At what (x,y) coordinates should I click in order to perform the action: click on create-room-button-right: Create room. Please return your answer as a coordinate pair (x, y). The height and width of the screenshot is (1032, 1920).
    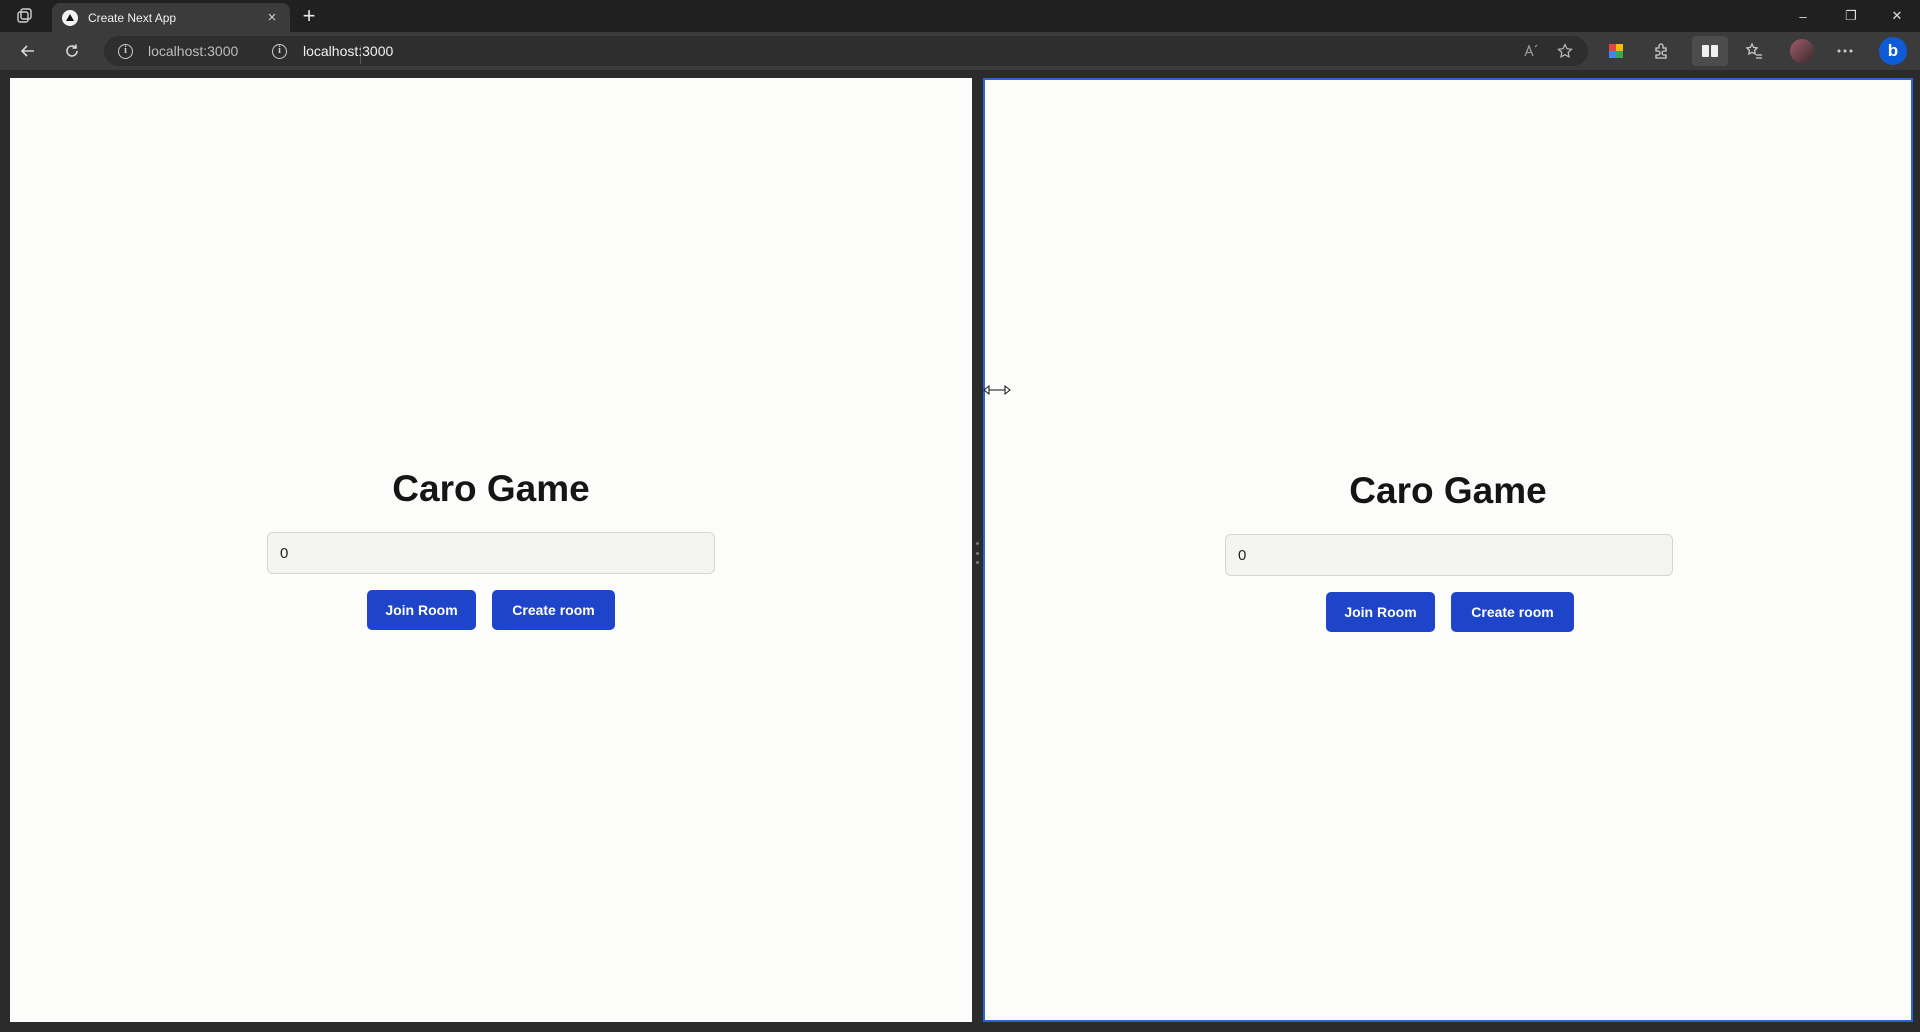
    Looking at the image, I should click on (1512, 612).